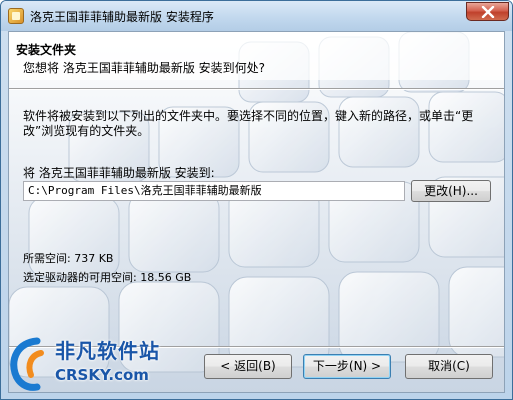 Image resolution: width=513 pixels, height=400 pixels. What do you see at coordinates (68, 258) in the screenshot?
I see `space-required-text: 所需空间: 737 KB` at bounding box center [68, 258].